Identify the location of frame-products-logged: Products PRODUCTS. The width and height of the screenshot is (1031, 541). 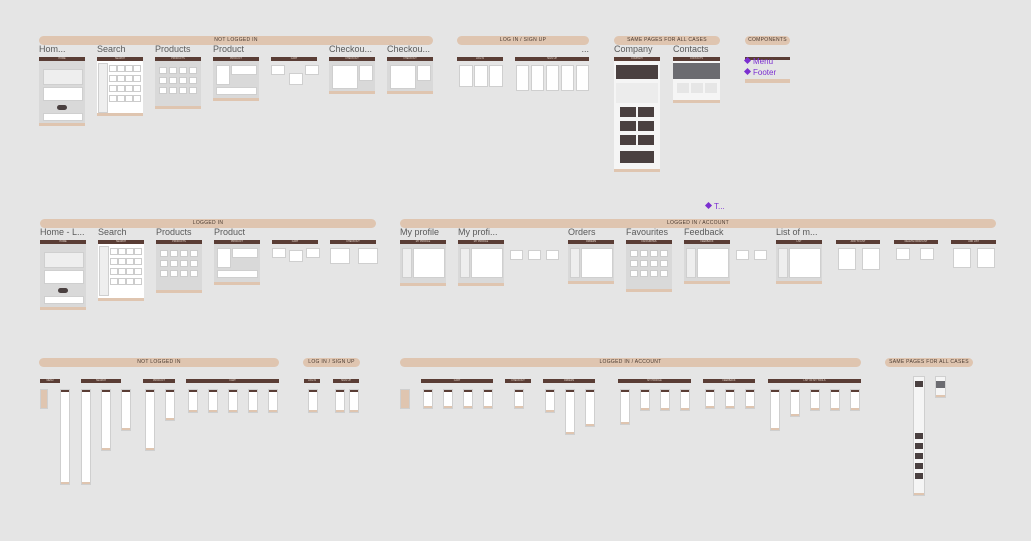
(179, 260).